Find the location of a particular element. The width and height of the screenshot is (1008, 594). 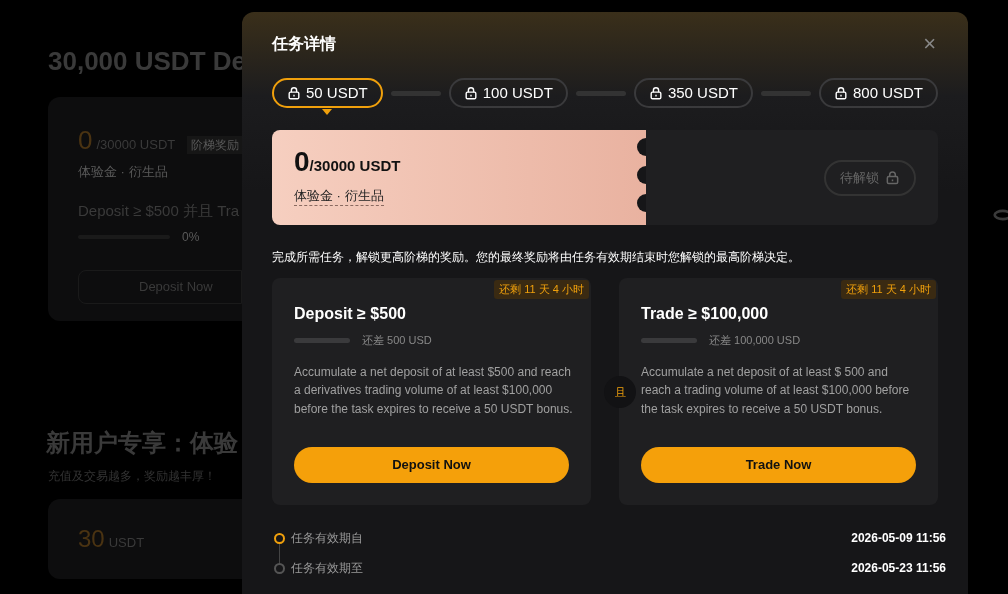

pointer-icon is located at coordinates (327, 112).